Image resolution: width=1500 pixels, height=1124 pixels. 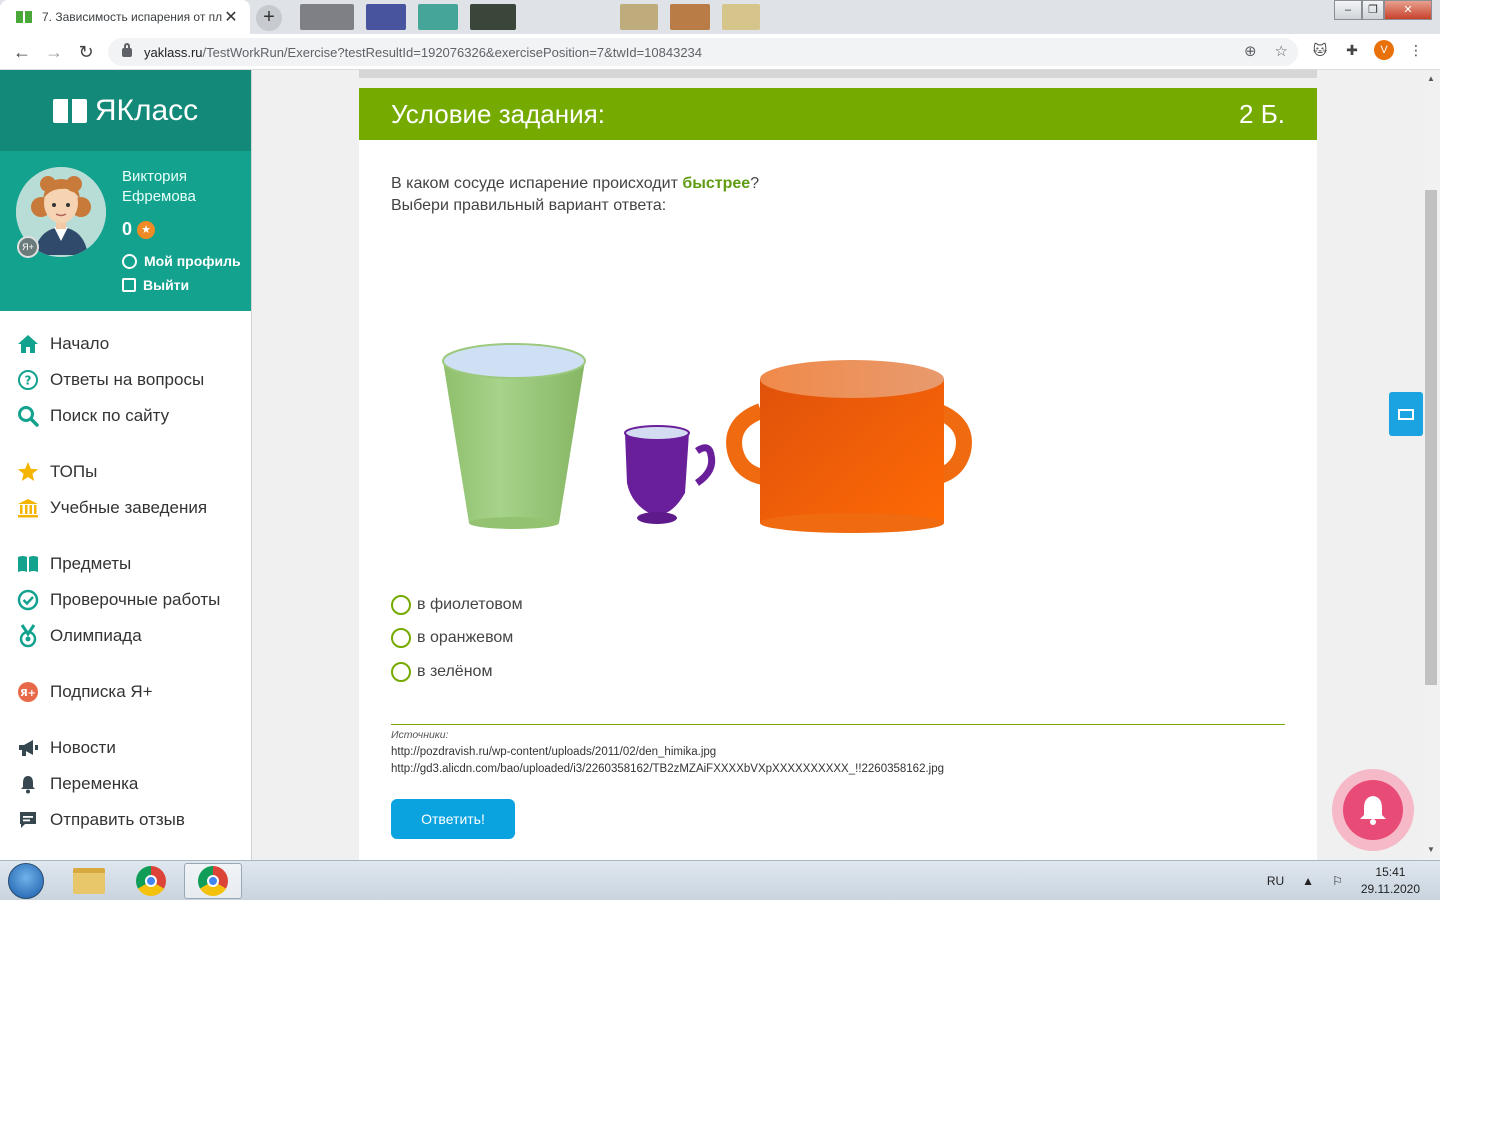 What do you see at coordinates (127, 49) in the screenshot?
I see `lock-icon` at bounding box center [127, 49].